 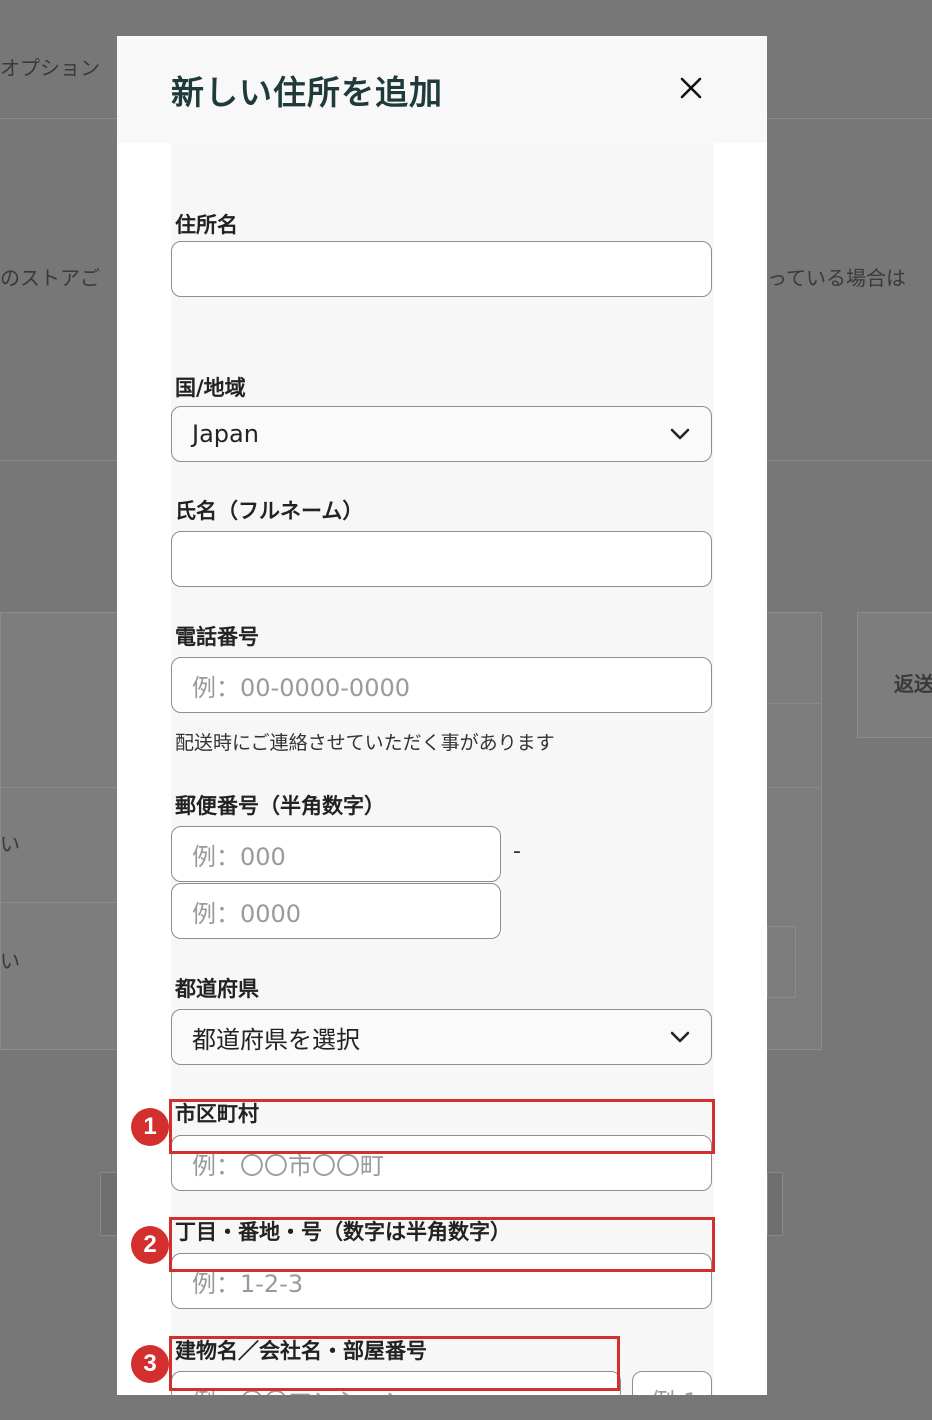 I want to click on address-name-label: 住所名, so click(x=206, y=225).